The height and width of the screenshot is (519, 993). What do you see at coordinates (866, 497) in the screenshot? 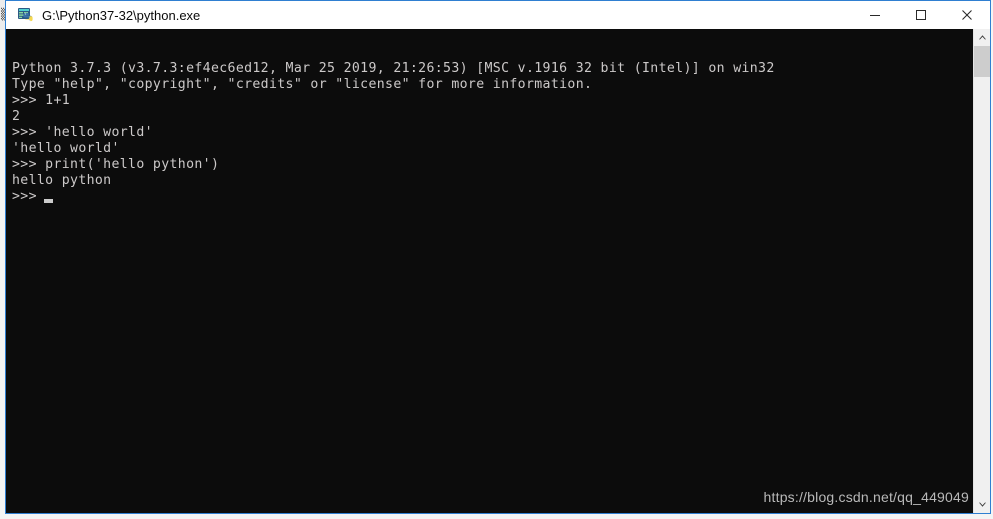
I see `watermark-text: https://blog.csdn.net/qq_449049` at bounding box center [866, 497].